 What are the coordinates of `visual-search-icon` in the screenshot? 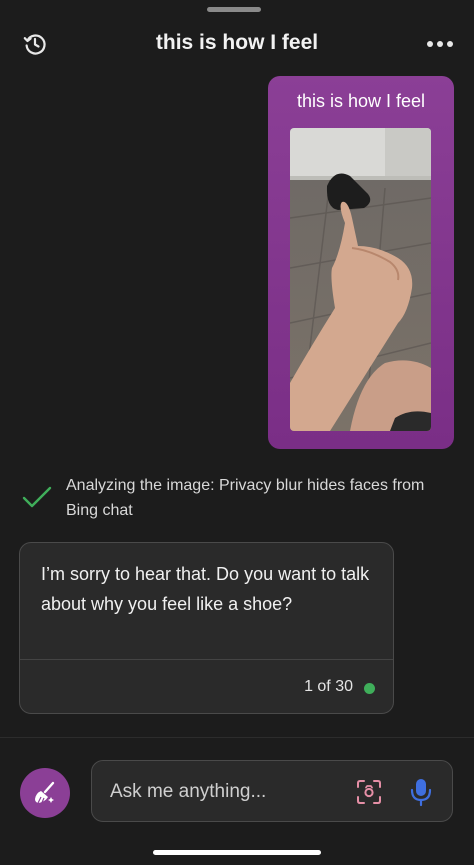 It's located at (369, 792).